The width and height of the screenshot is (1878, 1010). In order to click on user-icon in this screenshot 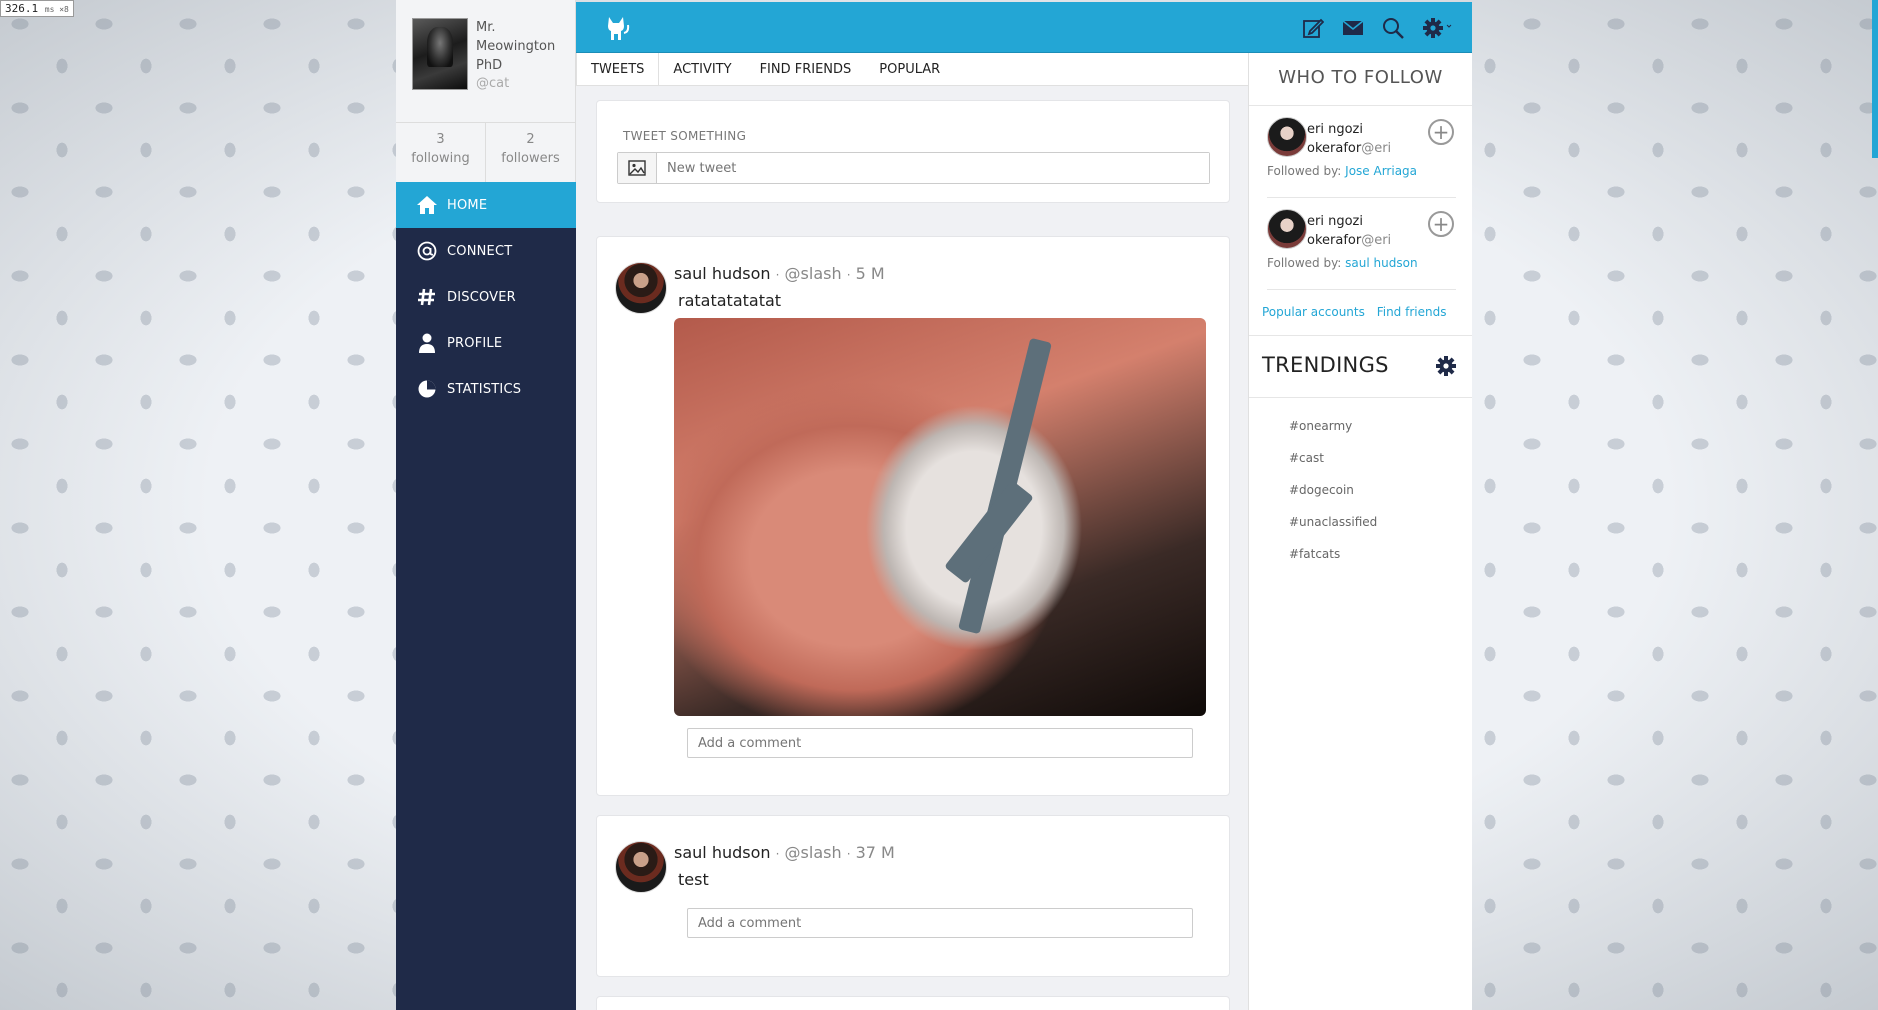, I will do `click(427, 343)`.